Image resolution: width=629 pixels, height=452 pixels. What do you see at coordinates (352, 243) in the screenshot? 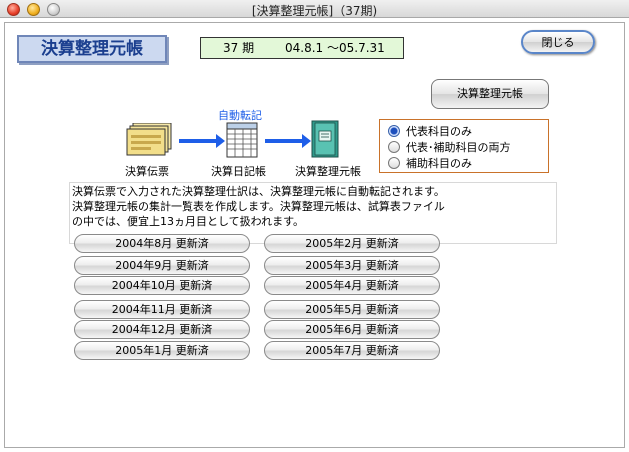
I see `month-button-2005-02: 2005年2月 更新済` at bounding box center [352, 243].